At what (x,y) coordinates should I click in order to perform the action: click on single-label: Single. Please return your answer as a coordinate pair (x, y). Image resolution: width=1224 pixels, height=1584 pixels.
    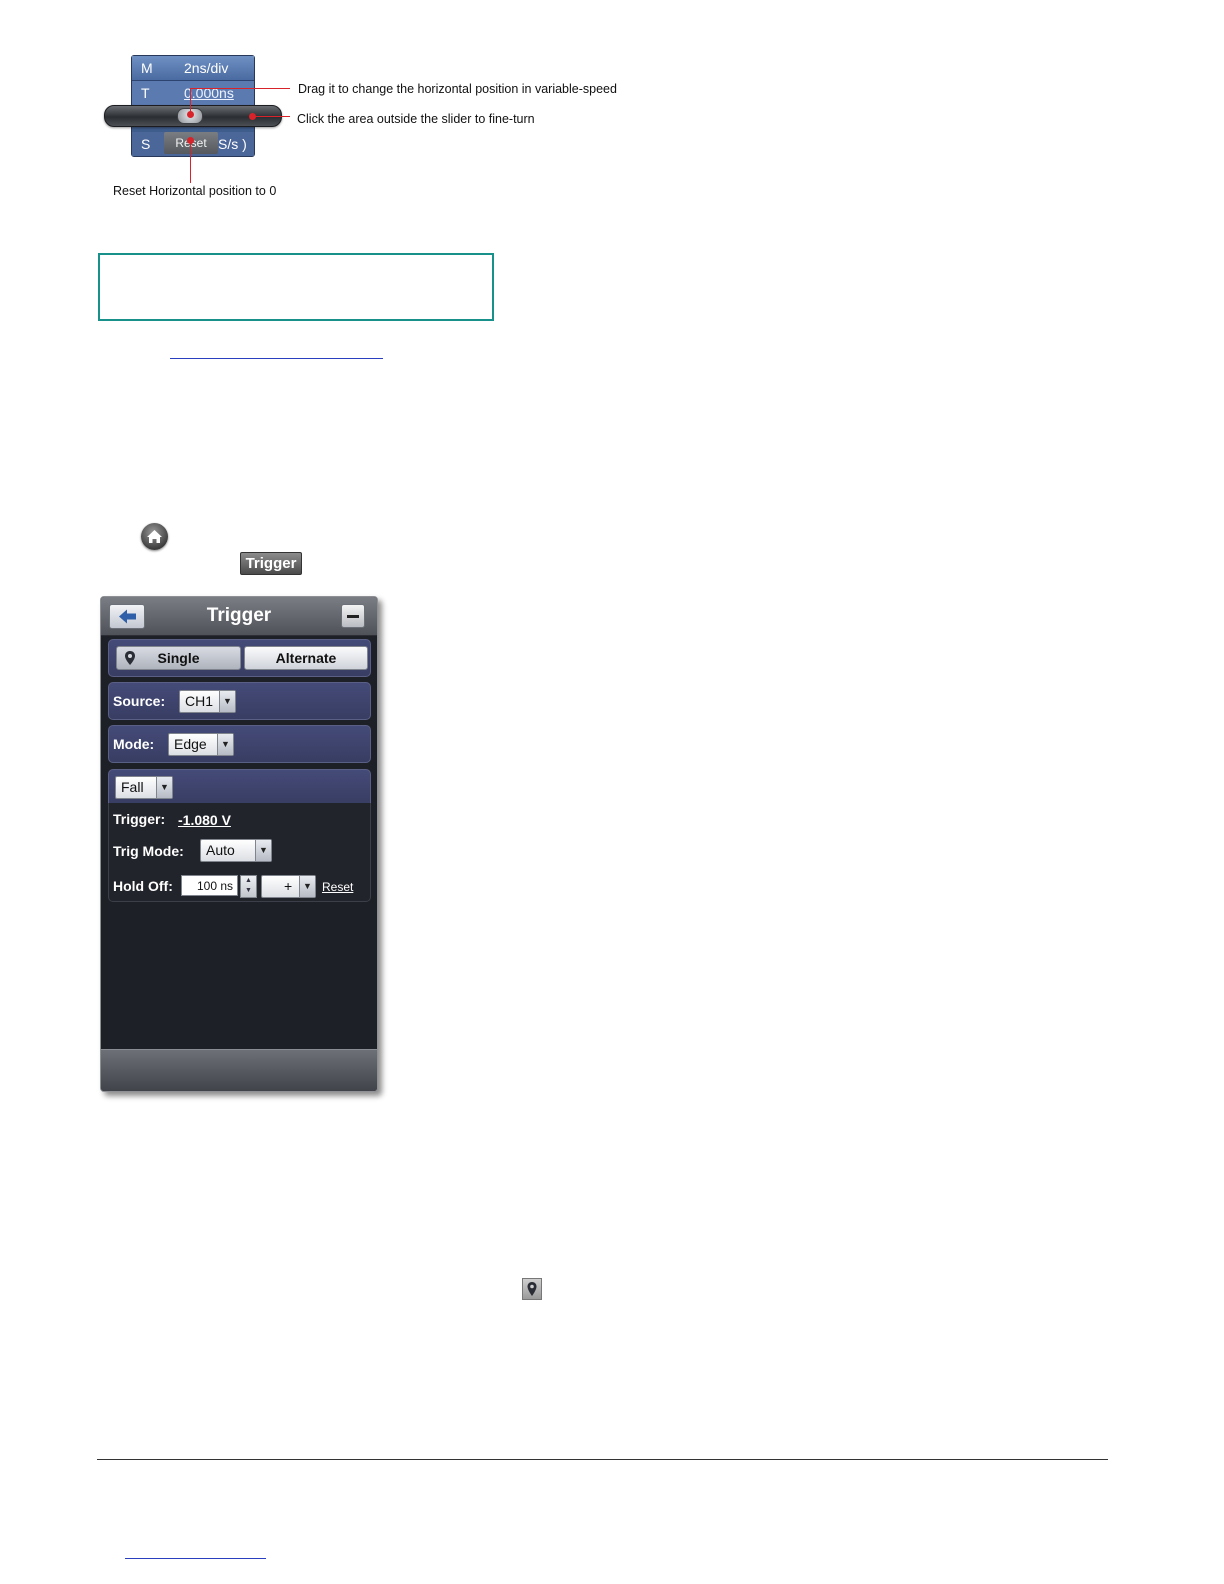
    Looking at the image, I should click on (178, 658).